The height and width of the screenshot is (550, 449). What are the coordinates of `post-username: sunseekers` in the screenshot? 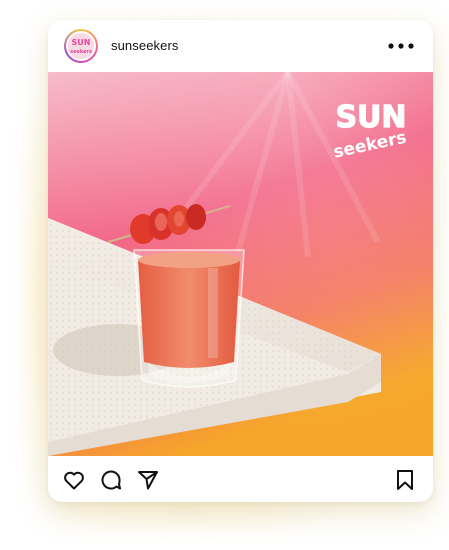 It's located at (144, 45).